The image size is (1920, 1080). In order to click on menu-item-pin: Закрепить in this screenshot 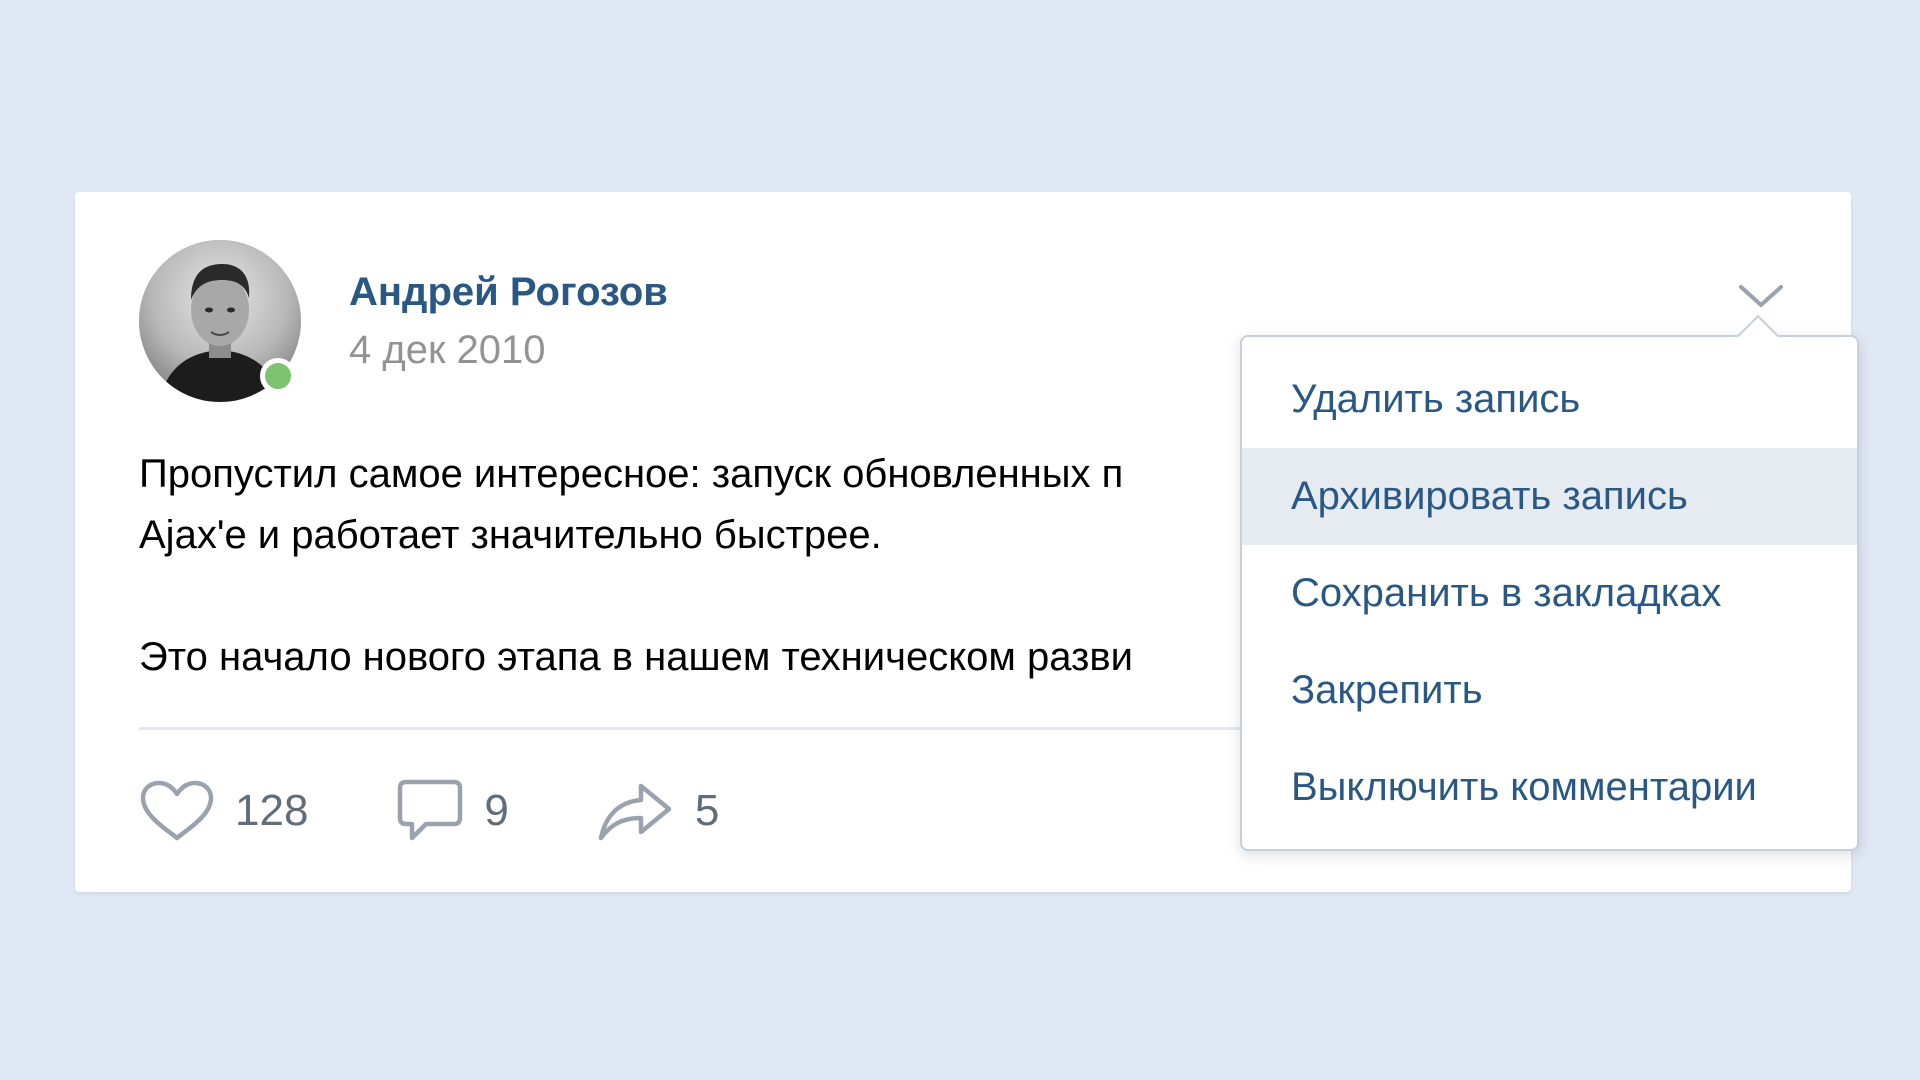, I will do `click(1549, 690)`.